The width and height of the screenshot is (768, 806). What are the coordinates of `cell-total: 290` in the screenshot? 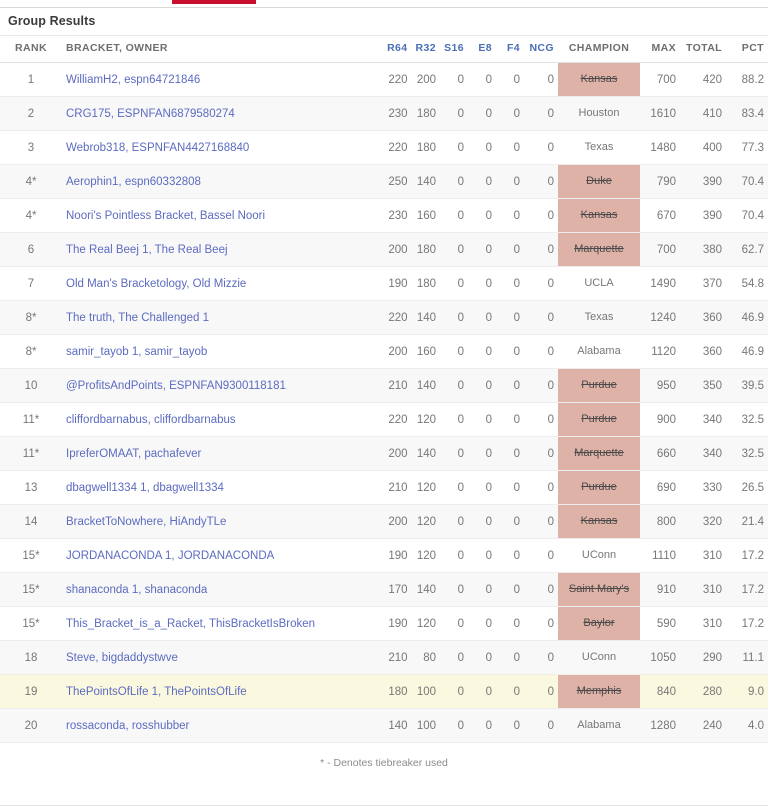 It's located at (703, 657).